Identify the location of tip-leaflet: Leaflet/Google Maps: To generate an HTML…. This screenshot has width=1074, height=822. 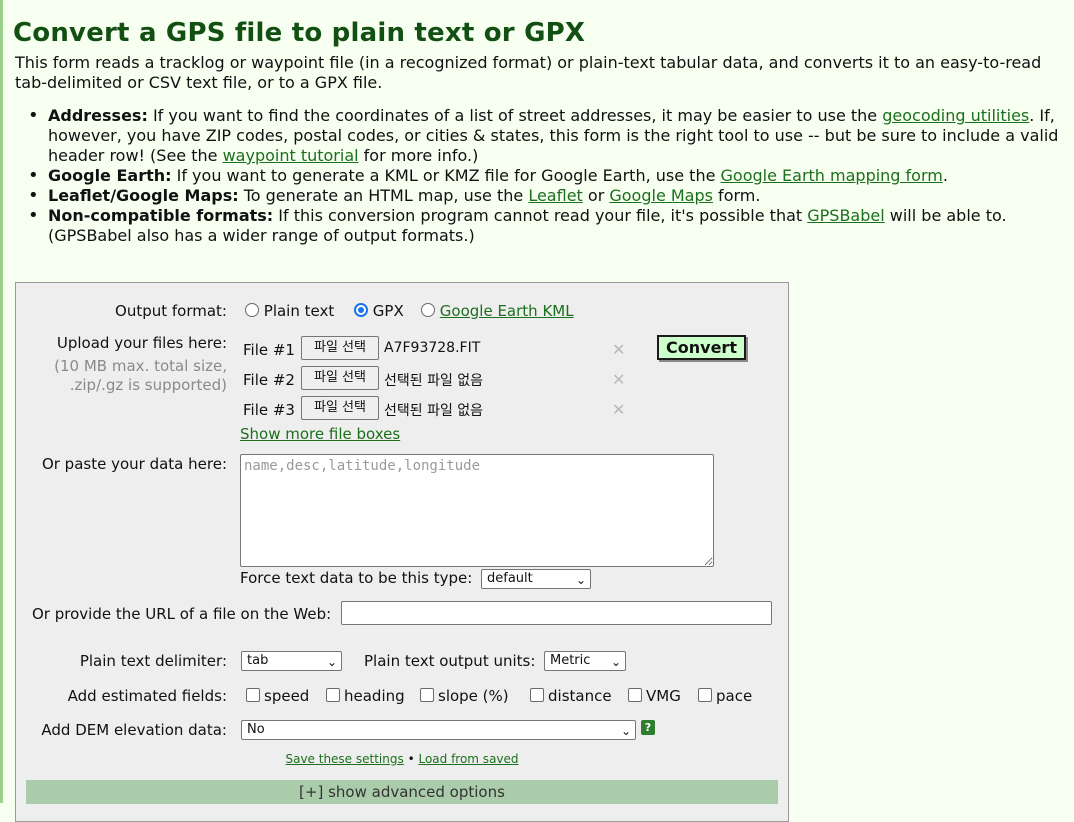
(547, 196).